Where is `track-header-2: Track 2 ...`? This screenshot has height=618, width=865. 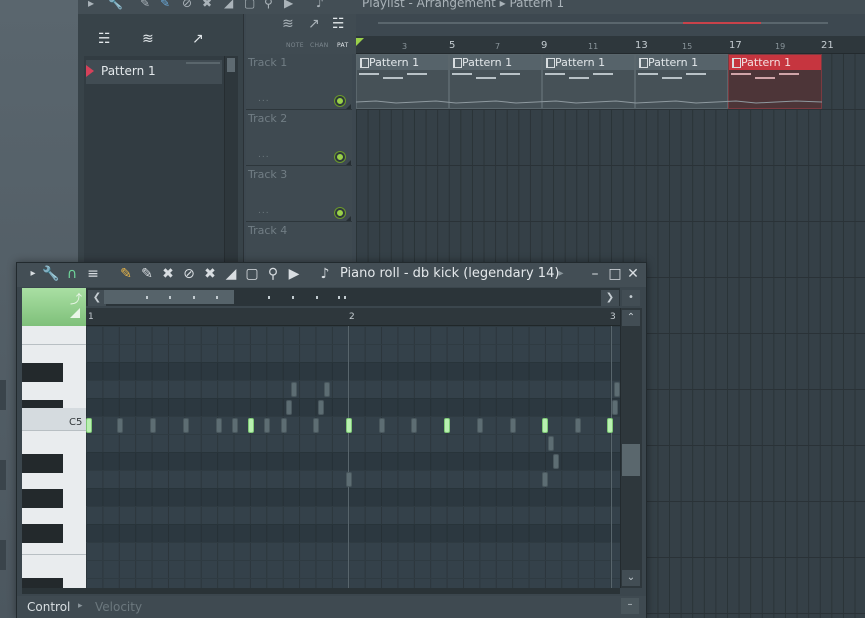
track-header-2: Track 2 ... is located at coordinates (299, 138).